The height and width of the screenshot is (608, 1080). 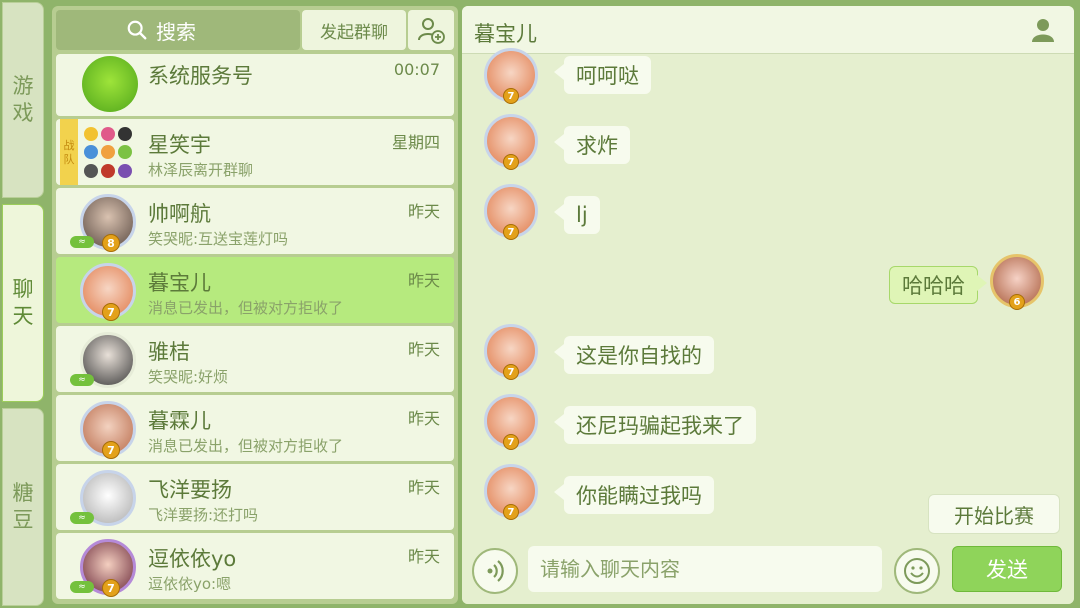 What do you see at coordinates (200, 76) in the screenshot?
I see `conversation-name: 系统服务号` at bounding box center [200, 76].